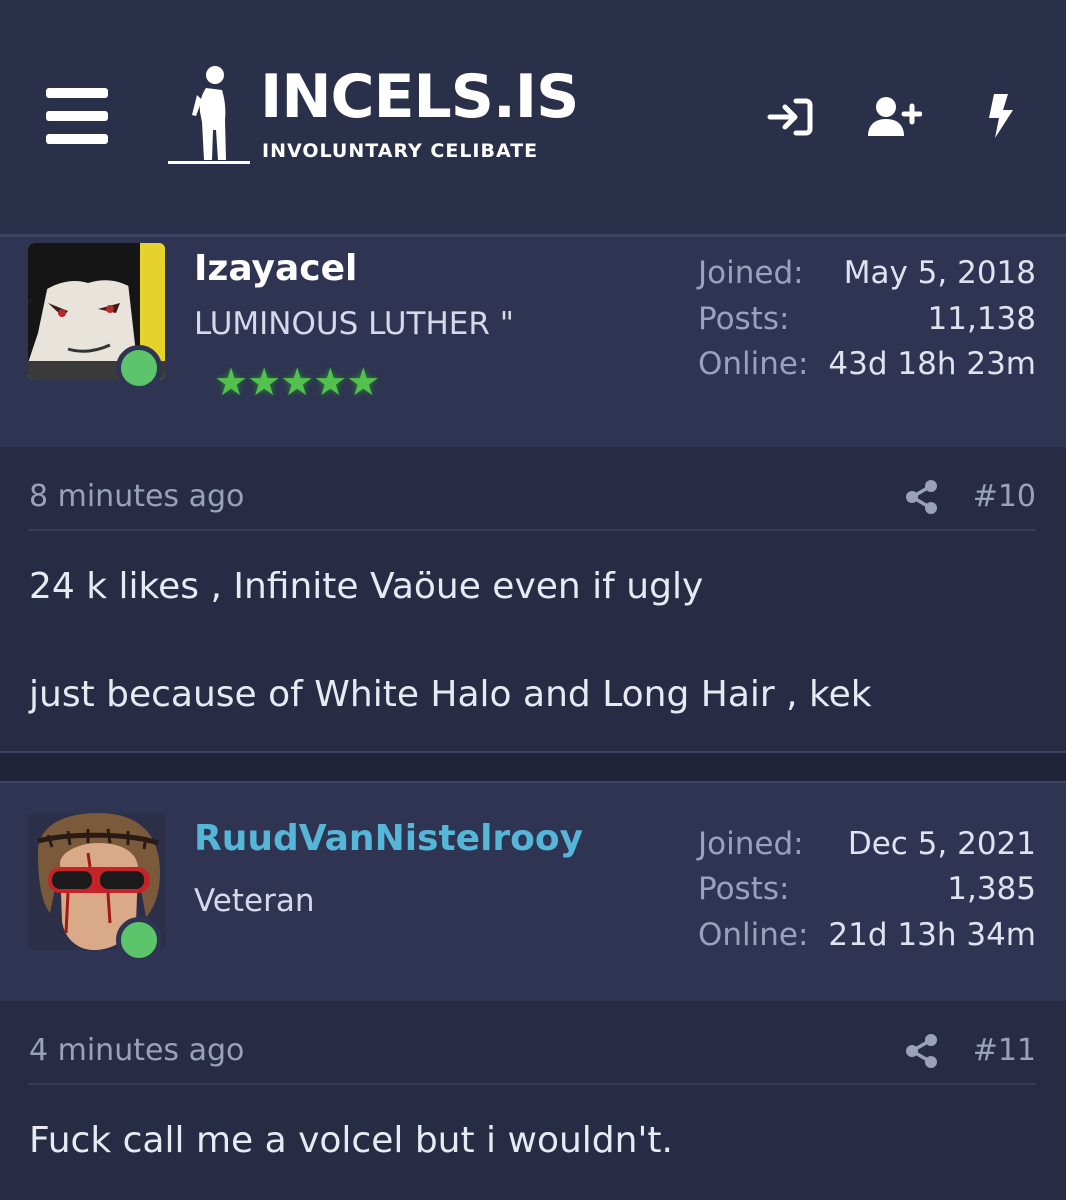 Image resolution: width=1066 pixels, height=1200 pixels. Describe the element at coordinates (941, 844) in the screenshot. I see `joined-value: Dec 5, 2021` at that location.